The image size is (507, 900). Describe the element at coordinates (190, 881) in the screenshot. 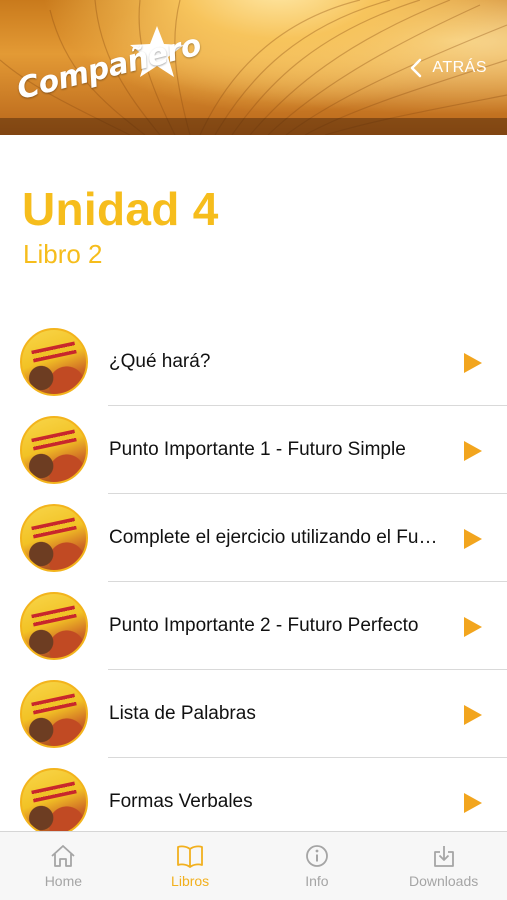

I see `tab-libros-label: Libros` at that location.